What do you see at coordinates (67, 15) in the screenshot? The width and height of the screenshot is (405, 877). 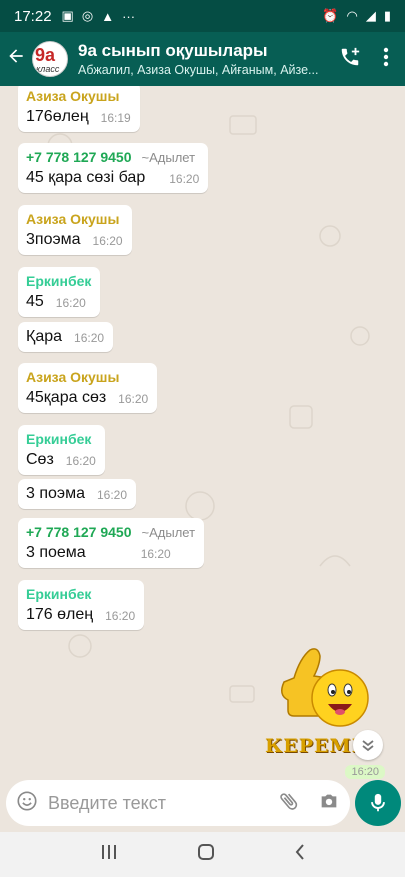 I see `gallery-icon: ▣` at bounding box center [67, 15].